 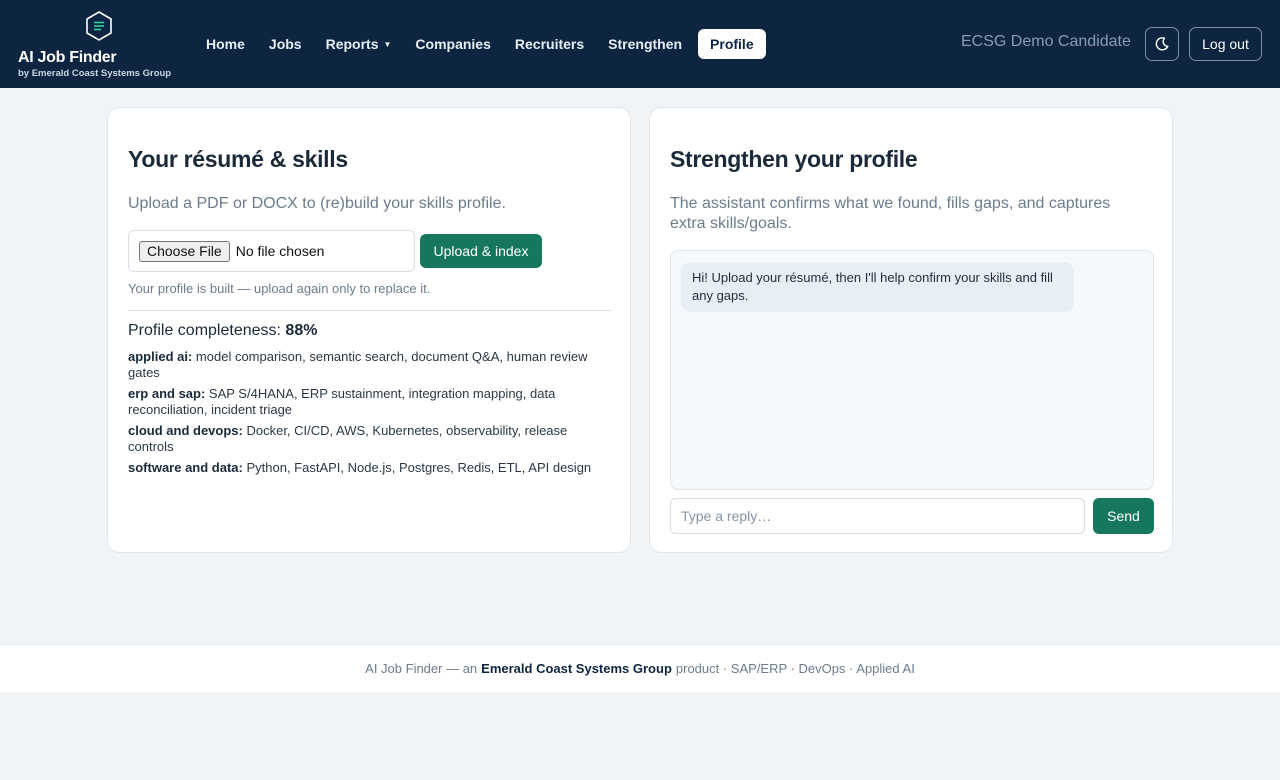 What do you see at coordinates (99, 26) in the screenshot?
I see `hexagon-logo-icon` at bounding box center [99, 26].